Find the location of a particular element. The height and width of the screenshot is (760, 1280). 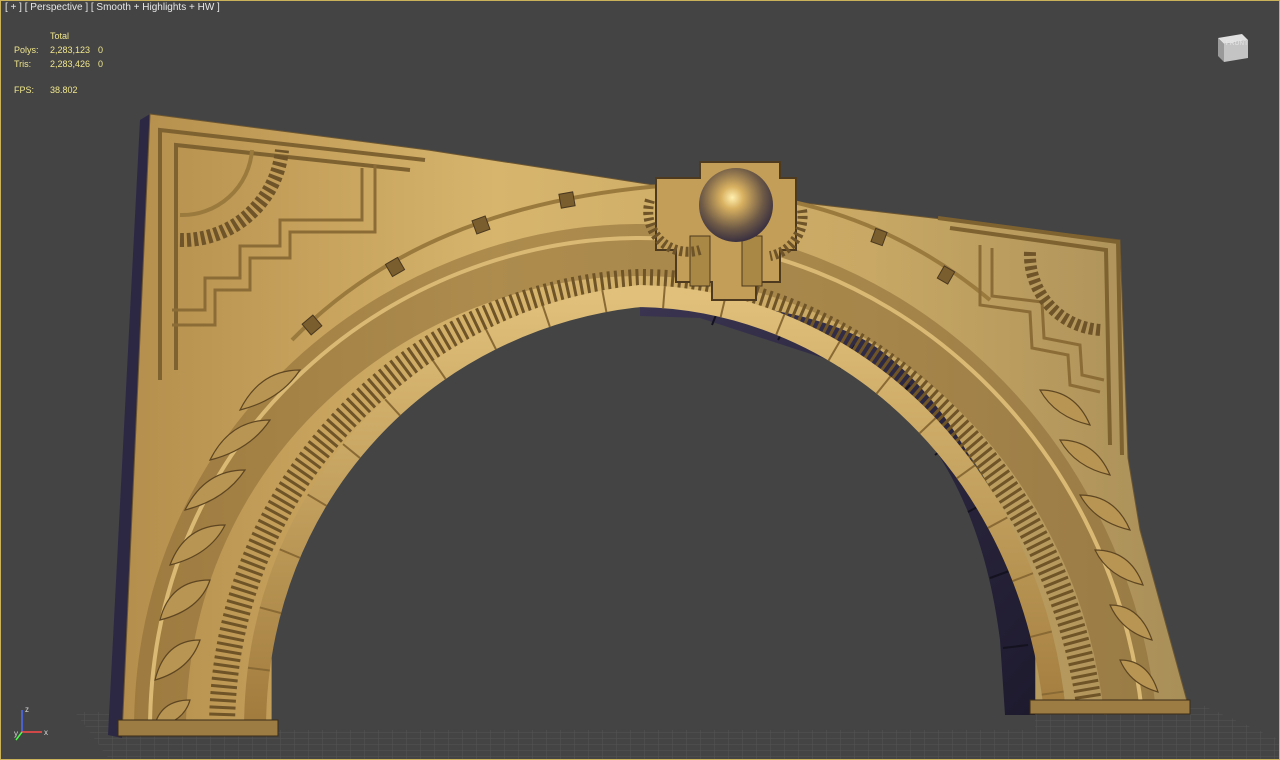

polys-value: 2,283,123 is located at coordinates (70, 50).